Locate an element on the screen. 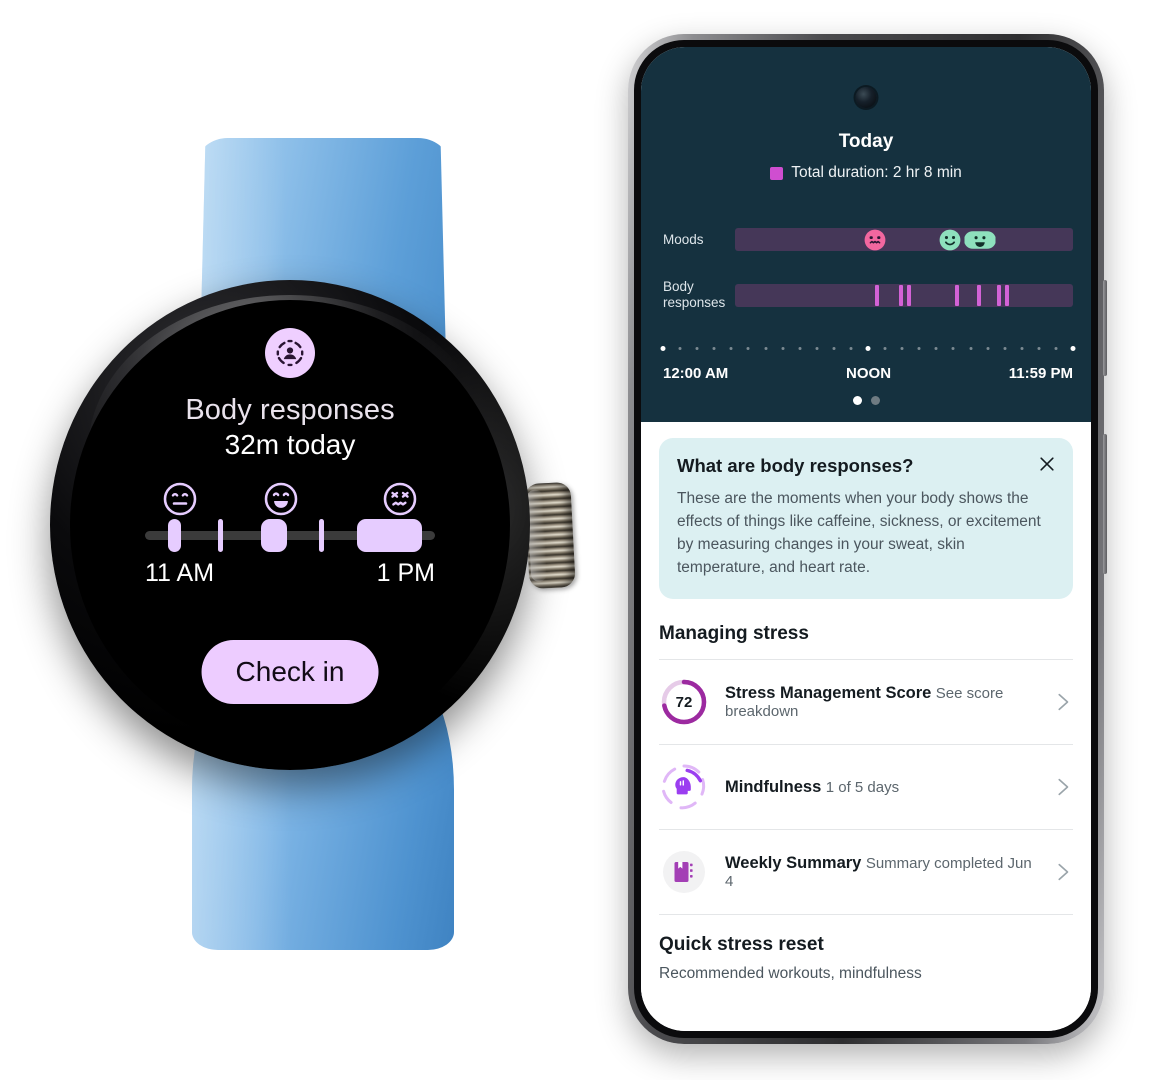 This screenshot has width=1150, height=1080. watch-mood-faces is located at coordinates (290, 502).